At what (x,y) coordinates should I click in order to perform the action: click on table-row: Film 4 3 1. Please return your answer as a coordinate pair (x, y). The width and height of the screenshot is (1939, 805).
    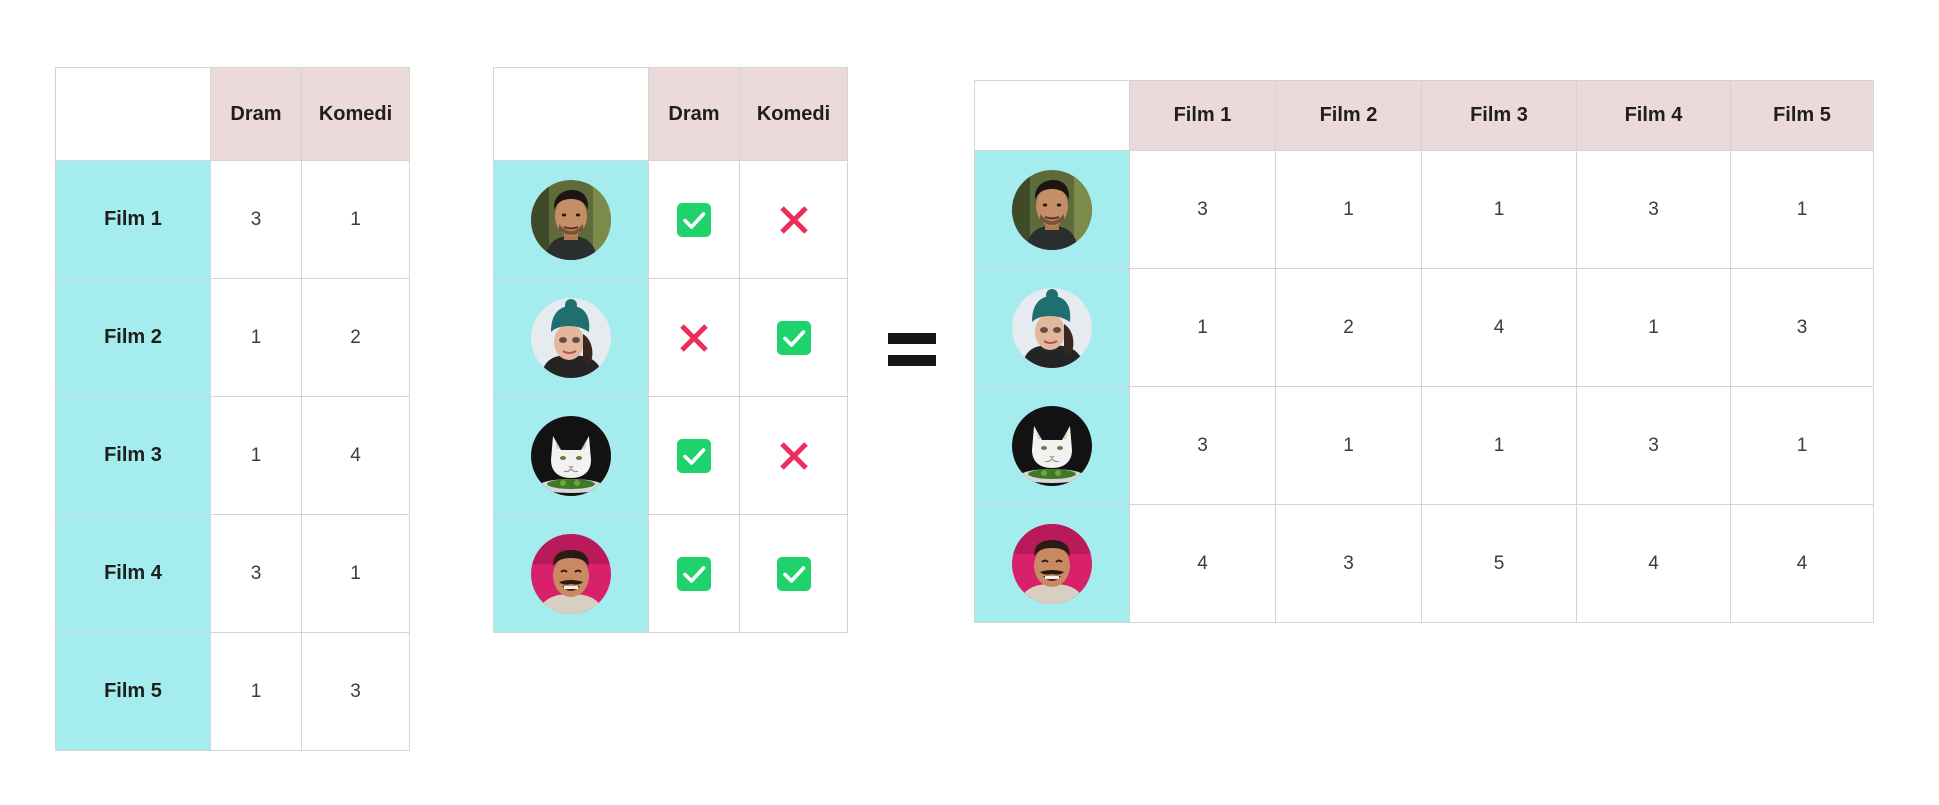
    Looking at the image, I should click on (232, 573).